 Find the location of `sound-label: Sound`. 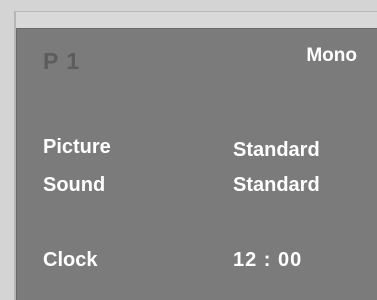

sound-label: Sound is located at coordinates (74, 185).